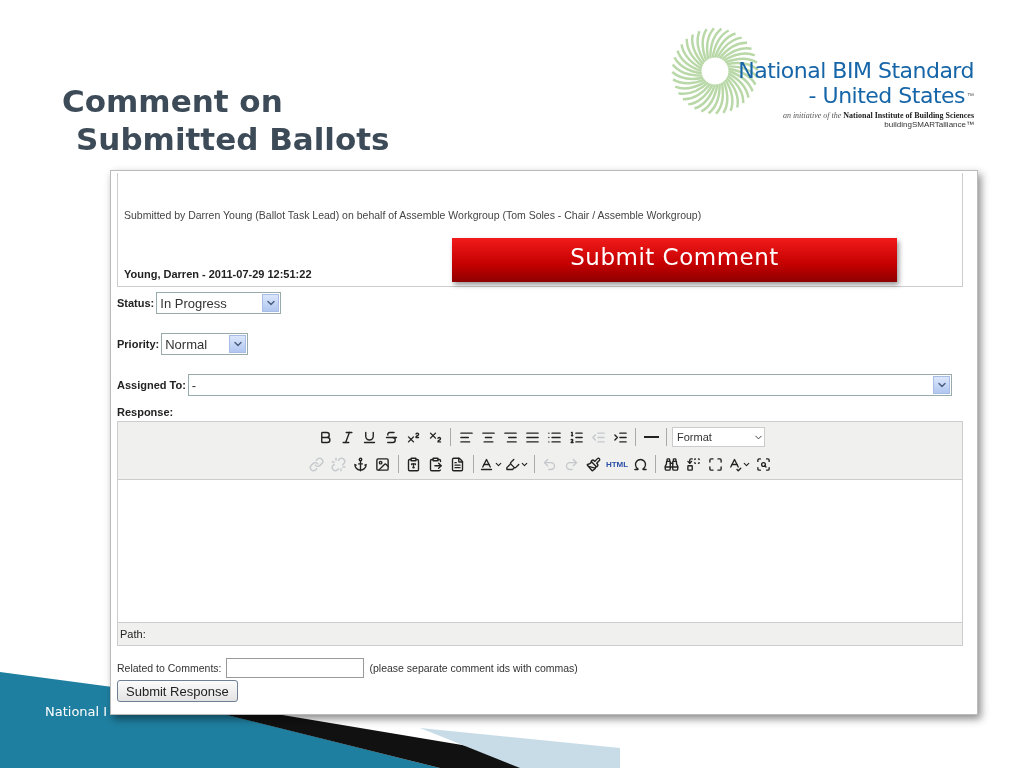  Describe the element at coordinates (145, 412) in the screenshot. I see `response-label: Response:` at that location.